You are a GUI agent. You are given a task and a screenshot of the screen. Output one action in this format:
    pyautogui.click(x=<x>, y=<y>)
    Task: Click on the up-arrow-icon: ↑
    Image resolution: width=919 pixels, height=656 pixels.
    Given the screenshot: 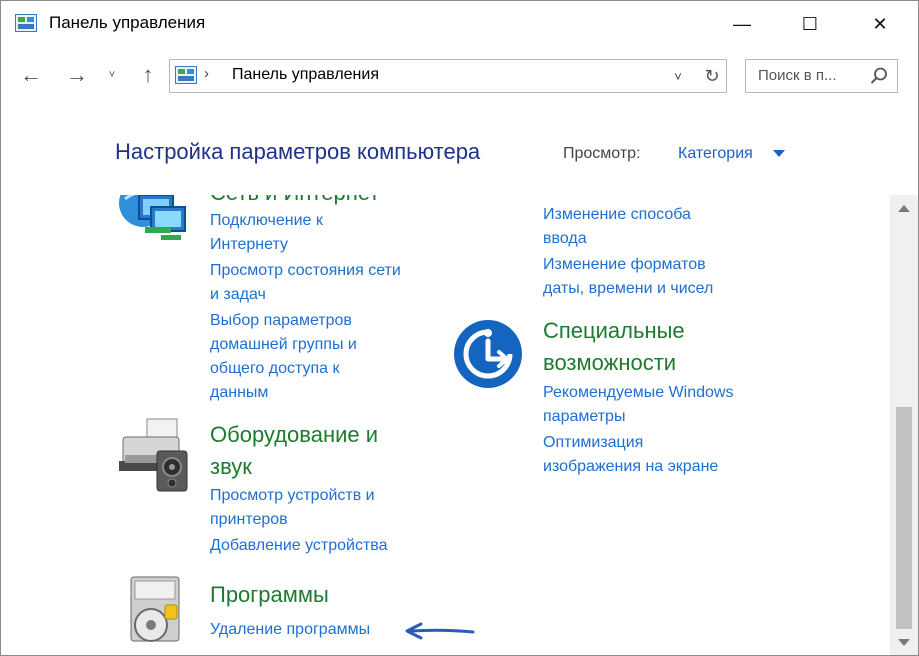 What is the action you would take?
    pyautogui.click(x=148, y=74)
    